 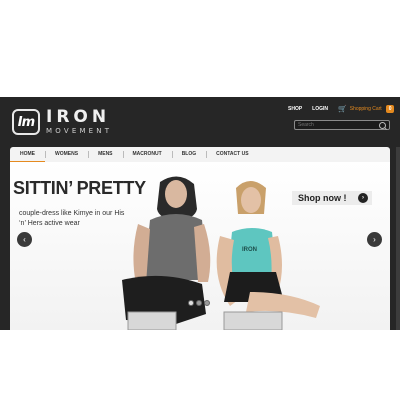 I want to click on shop-link: SHOP, so click(x=295, y=109).